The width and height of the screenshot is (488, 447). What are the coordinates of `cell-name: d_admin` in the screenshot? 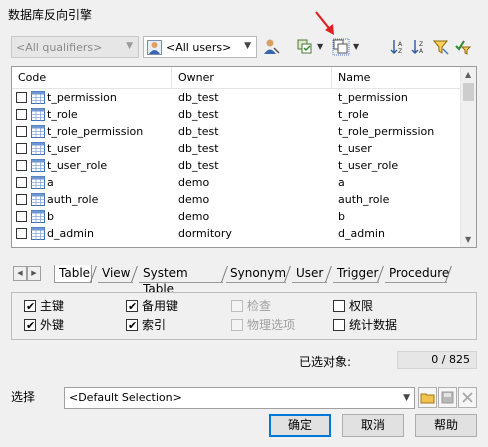 It's located at (361, 233).